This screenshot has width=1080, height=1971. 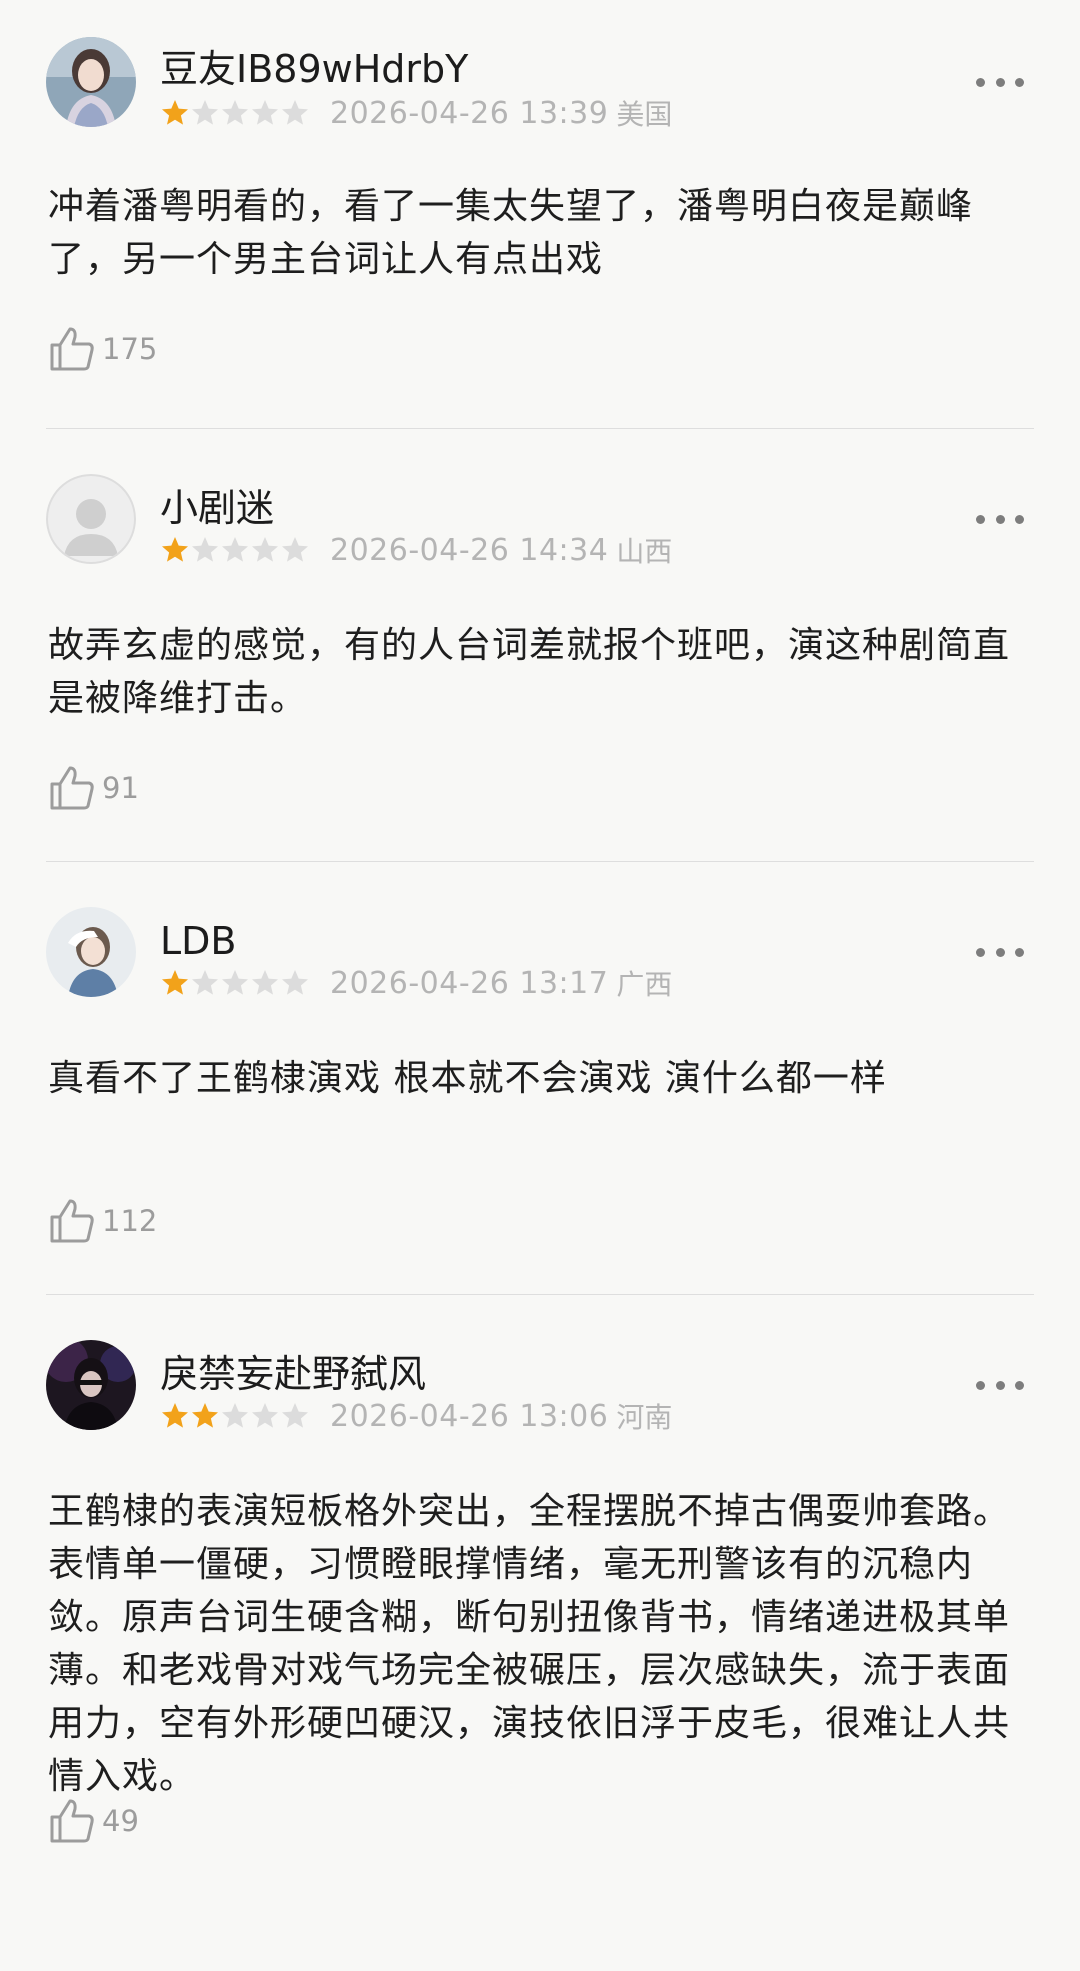 I want to click on review-meta: 2026-04-26 13:17 广西, so click(x=416, y=983).